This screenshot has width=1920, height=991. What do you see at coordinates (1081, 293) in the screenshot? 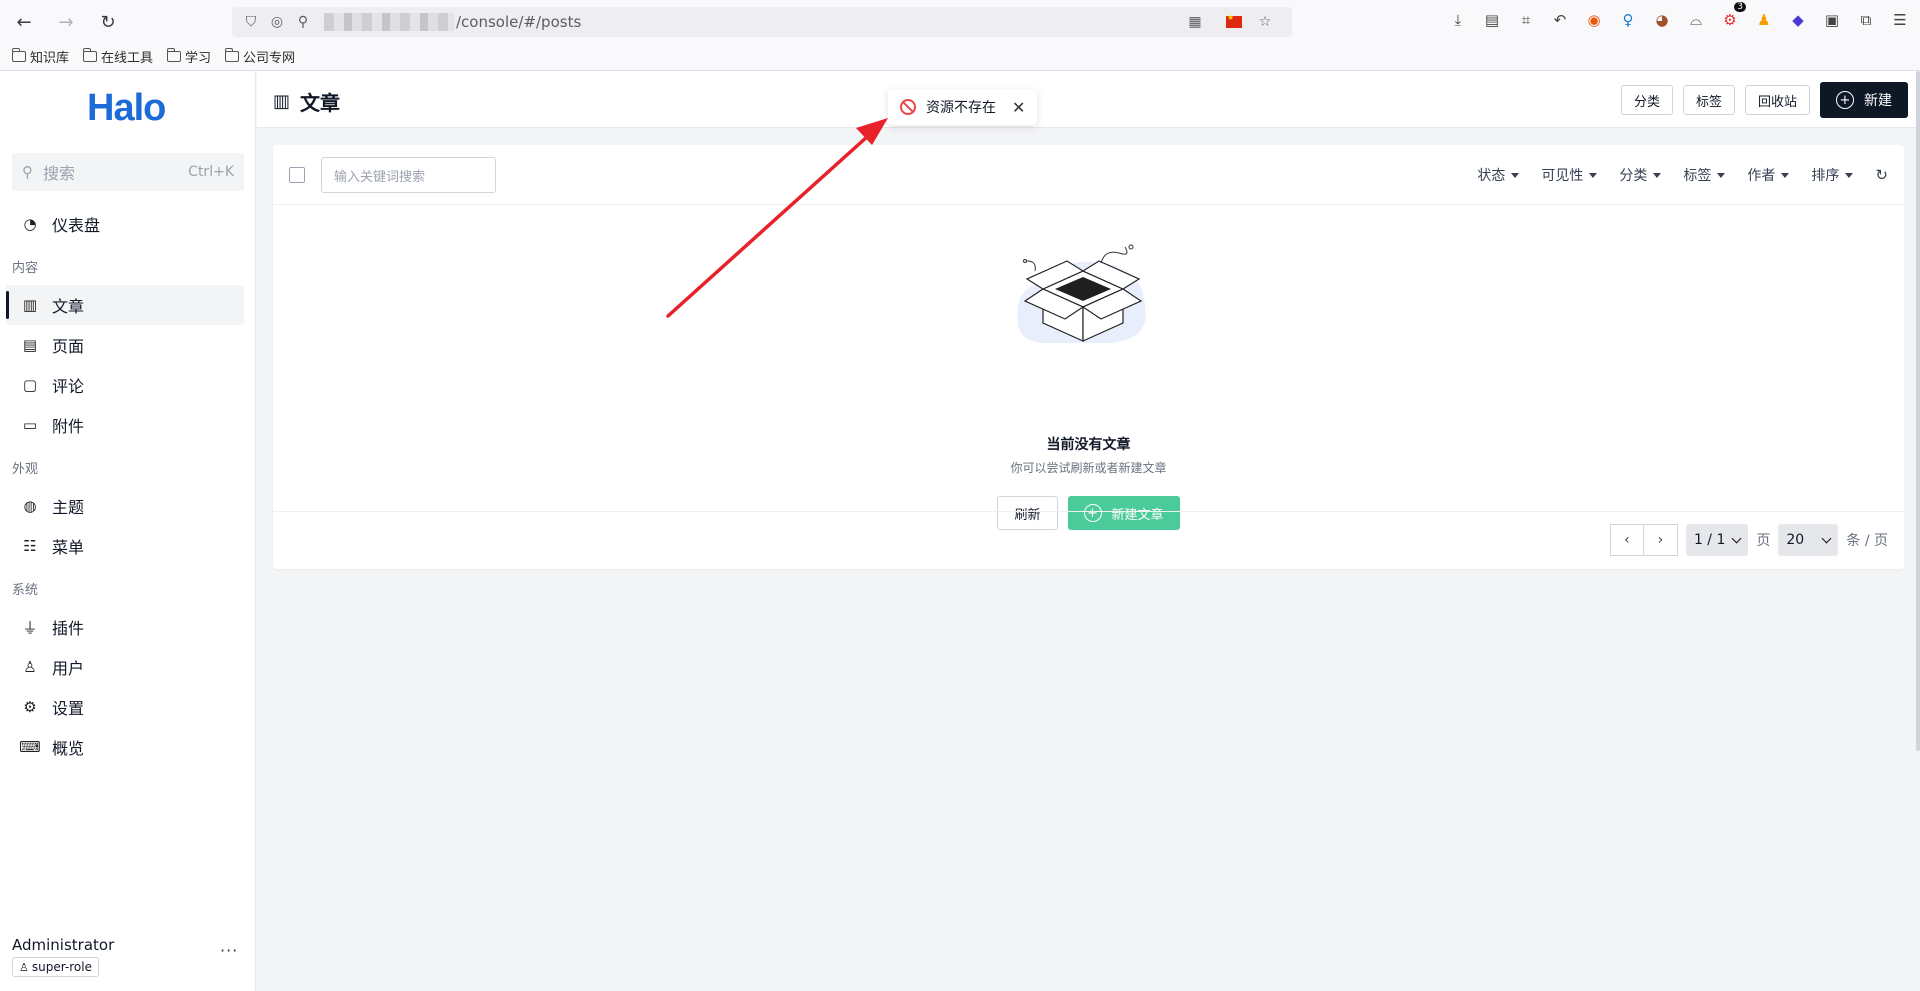
I see `empty-box-illustration` at bounding box center [1081, 293].